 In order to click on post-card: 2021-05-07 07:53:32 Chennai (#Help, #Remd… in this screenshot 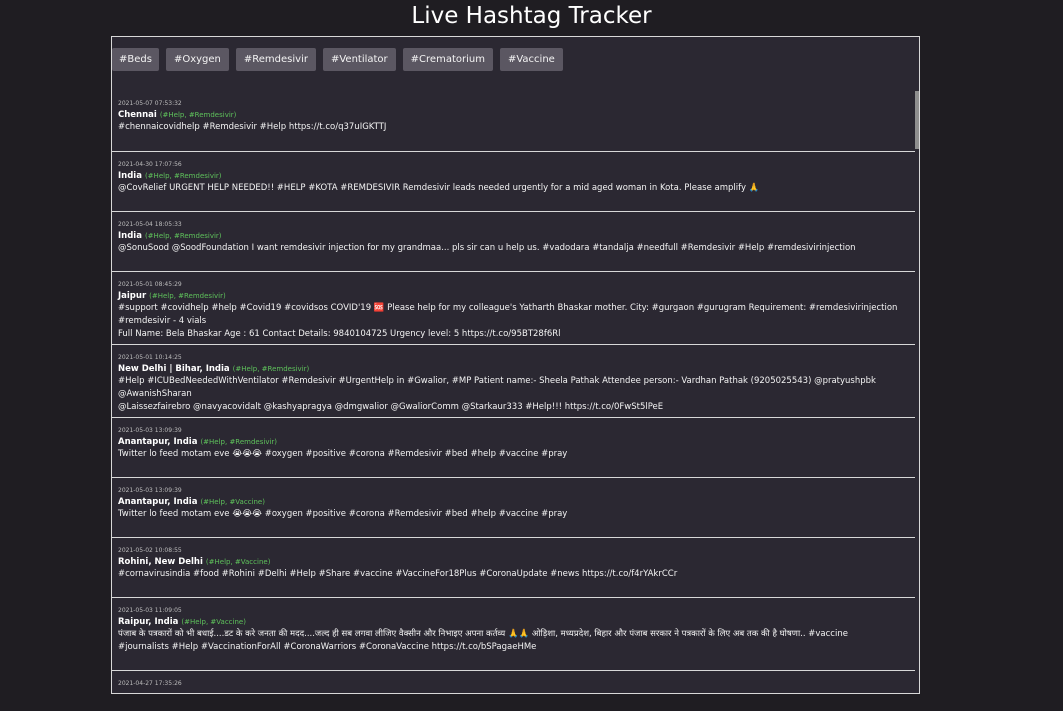, I will do `click(513, 121)`.